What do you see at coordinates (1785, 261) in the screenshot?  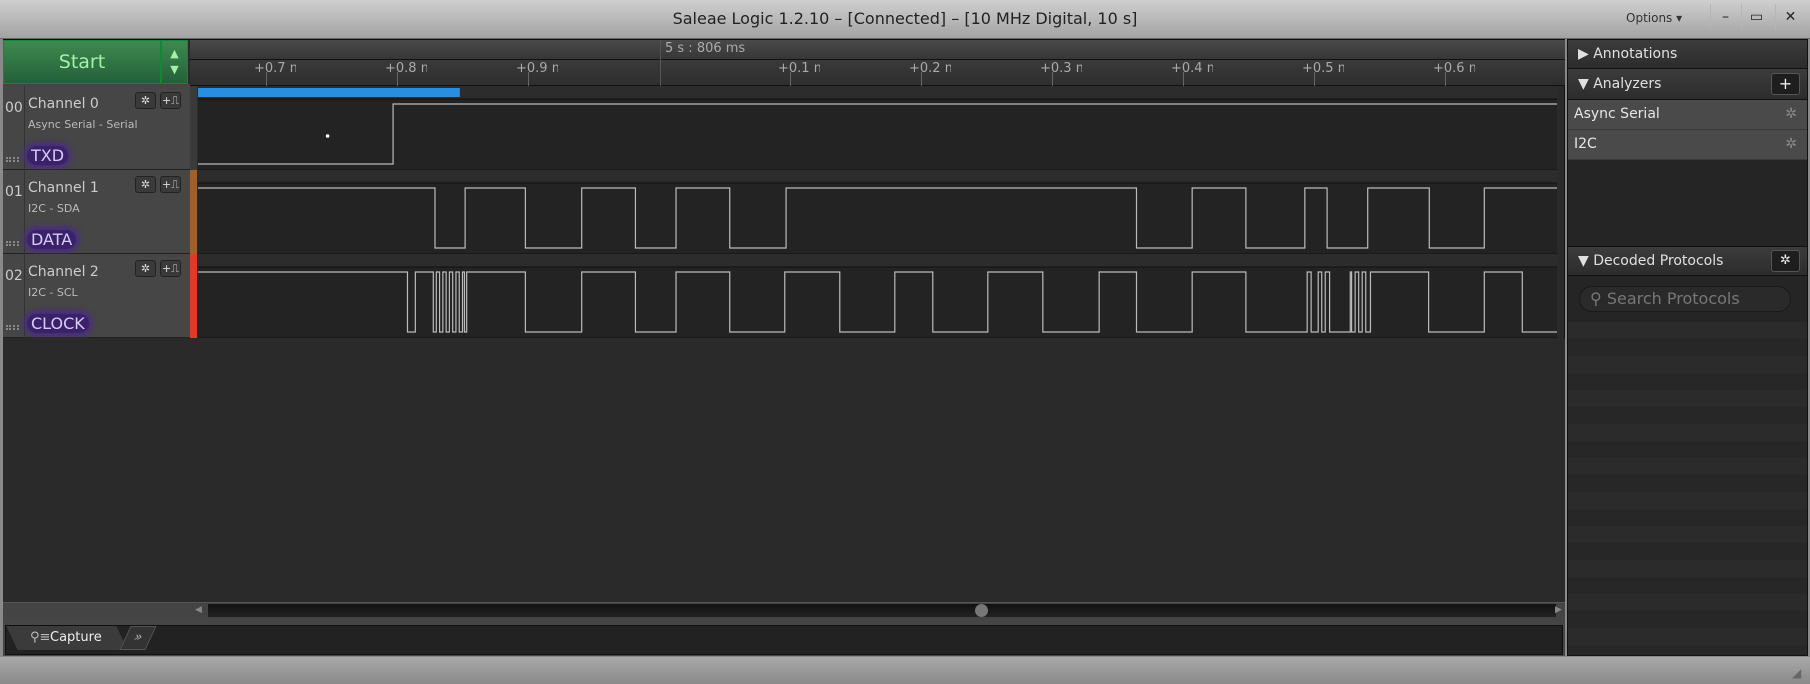 I see `decoded-settings-gear-icon: ✲` at bounding box center [1785, 261].